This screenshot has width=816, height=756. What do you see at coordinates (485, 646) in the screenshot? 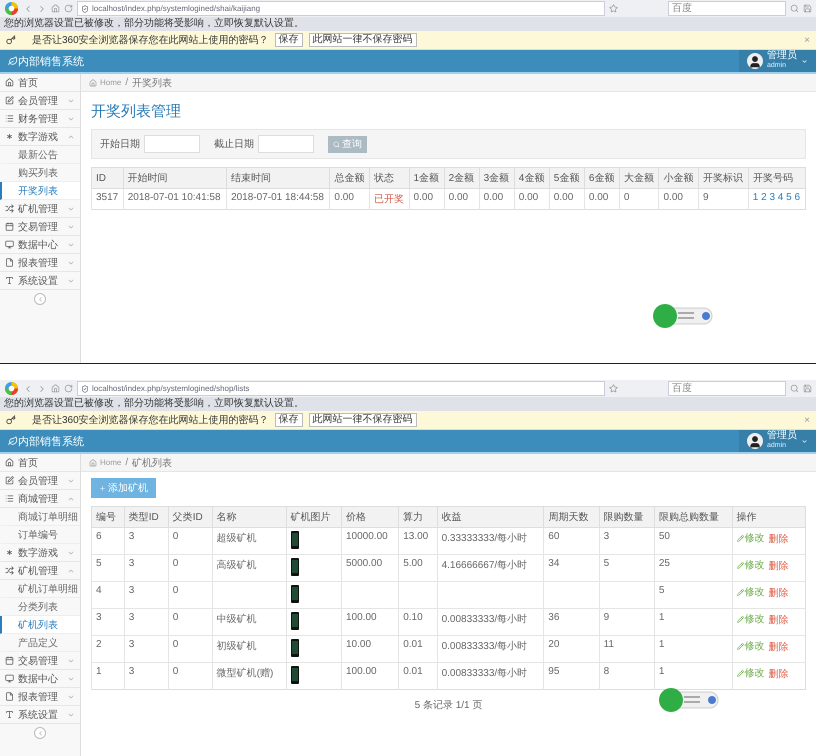
I see `table-cell: 0.00833333/每小时` at bounding box center [485, 646].